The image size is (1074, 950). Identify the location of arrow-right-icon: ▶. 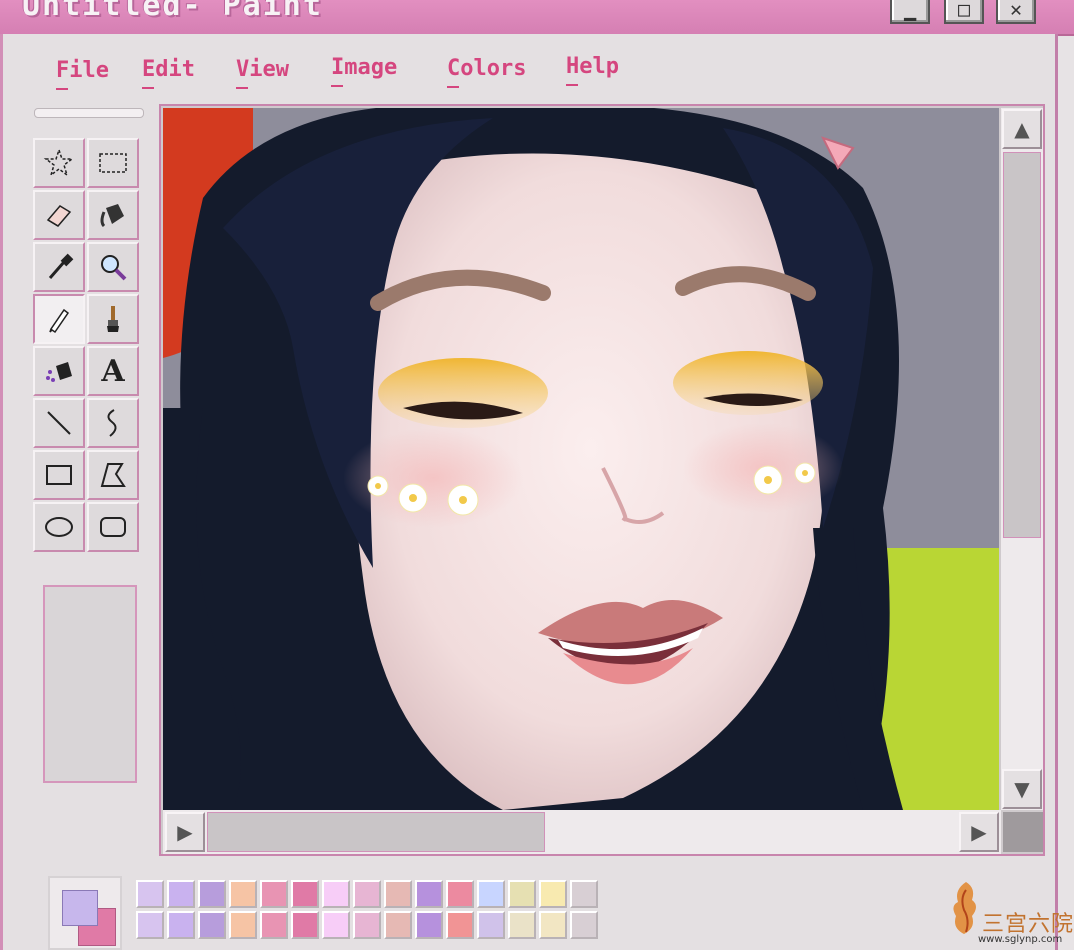
(979, 832).